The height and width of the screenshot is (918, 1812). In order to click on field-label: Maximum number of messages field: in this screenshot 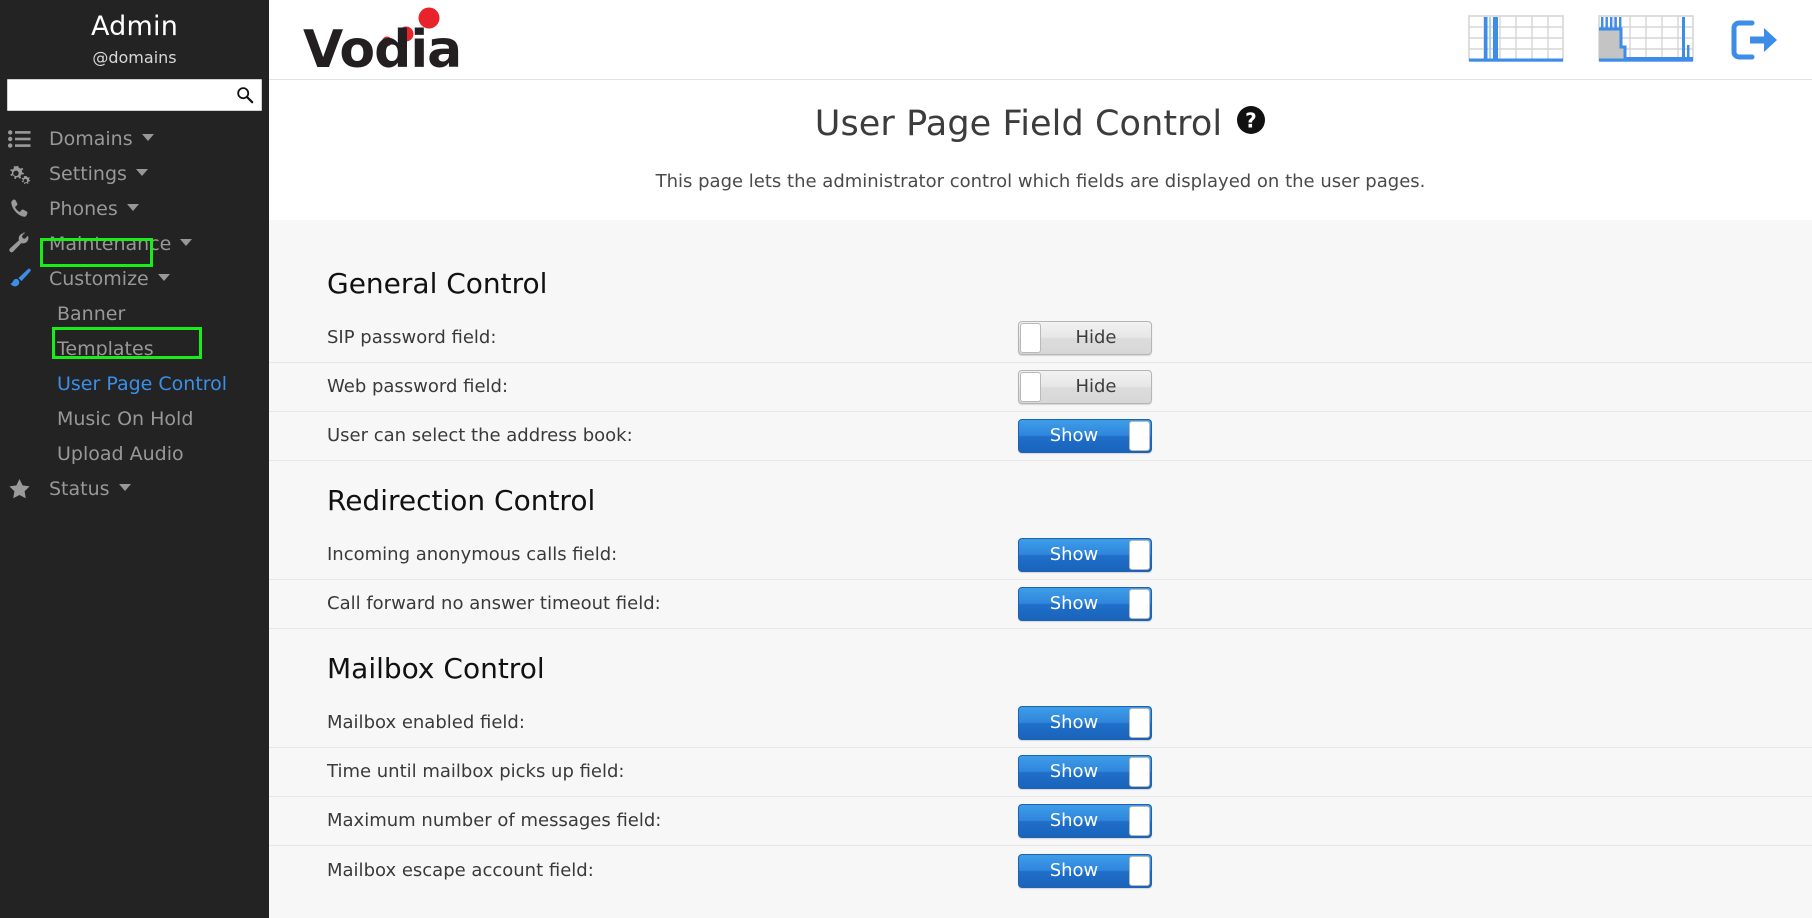, I will do `click(494, 820)`.